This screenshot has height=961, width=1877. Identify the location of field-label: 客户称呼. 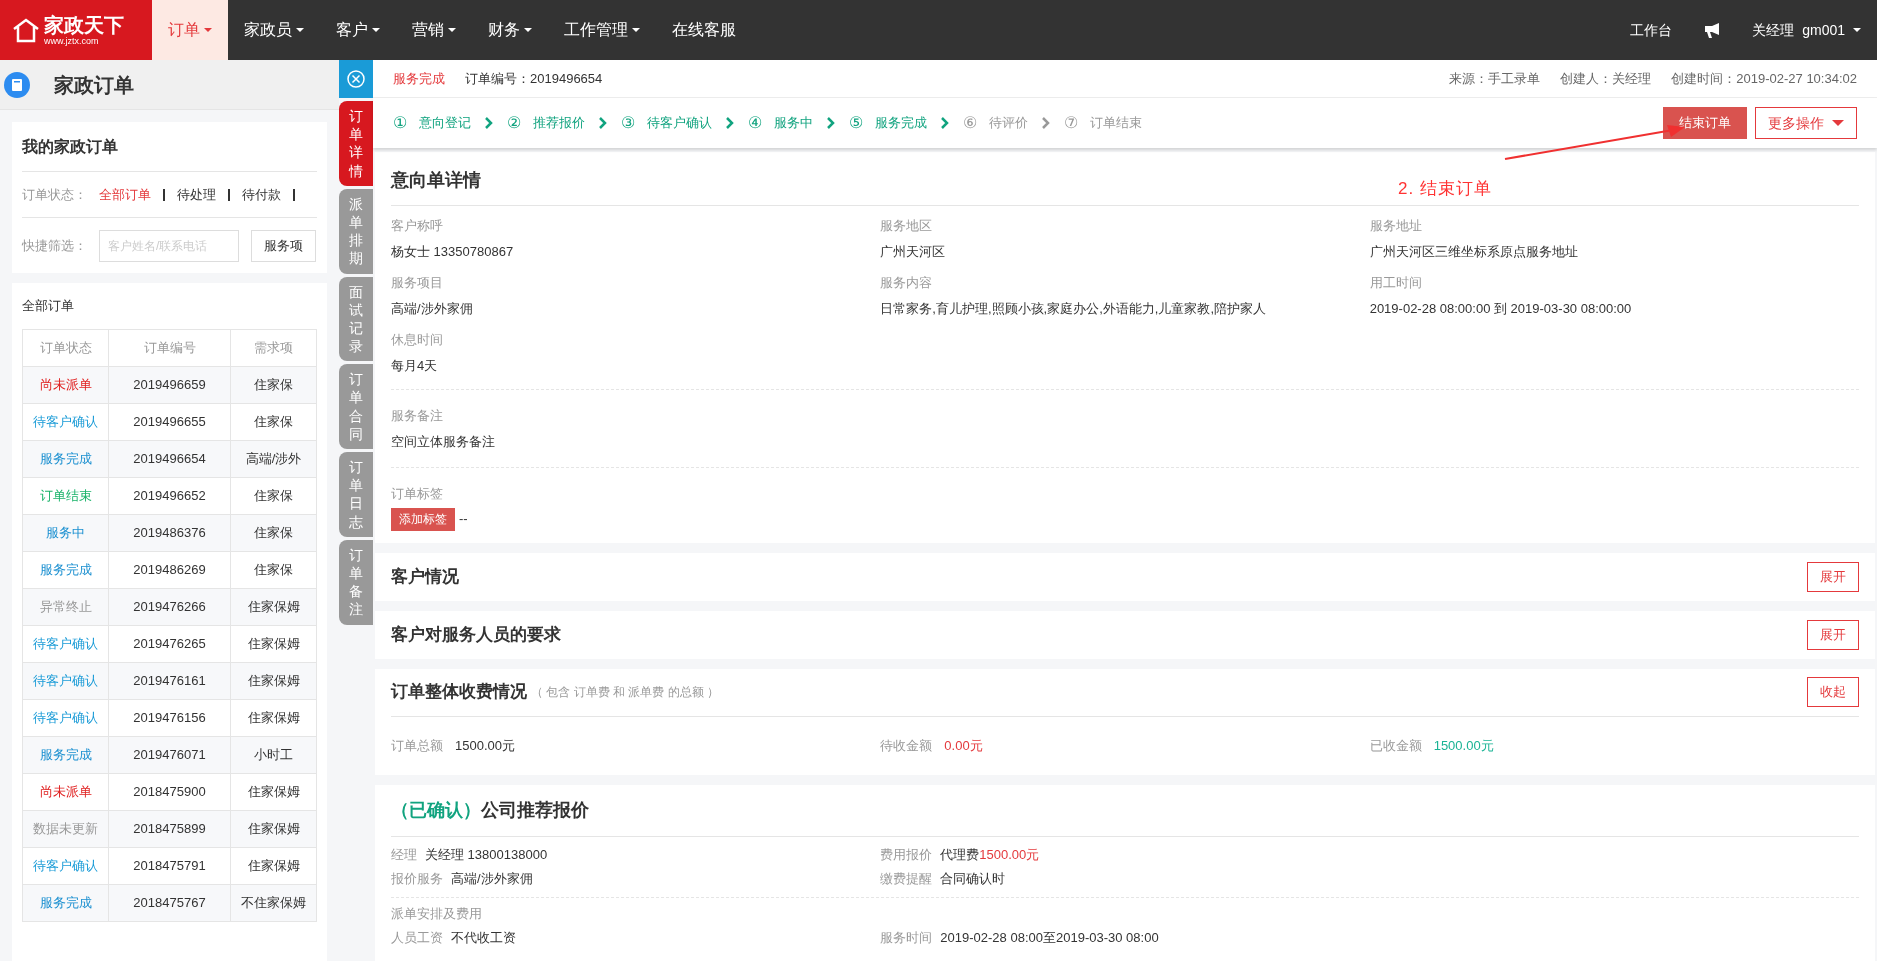
(417, 226).